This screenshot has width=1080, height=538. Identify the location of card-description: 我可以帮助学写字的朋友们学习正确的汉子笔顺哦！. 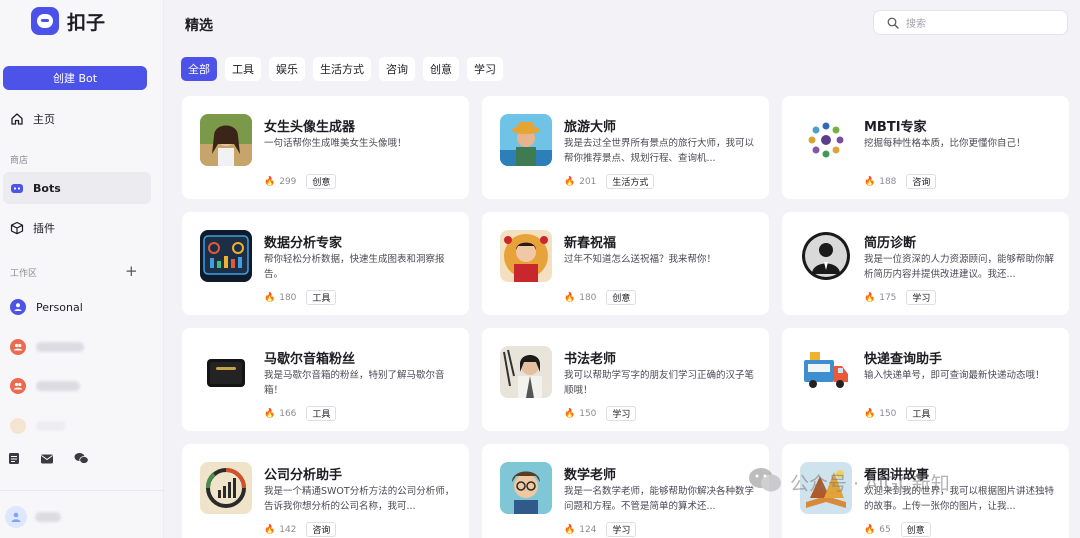
(659, 383).